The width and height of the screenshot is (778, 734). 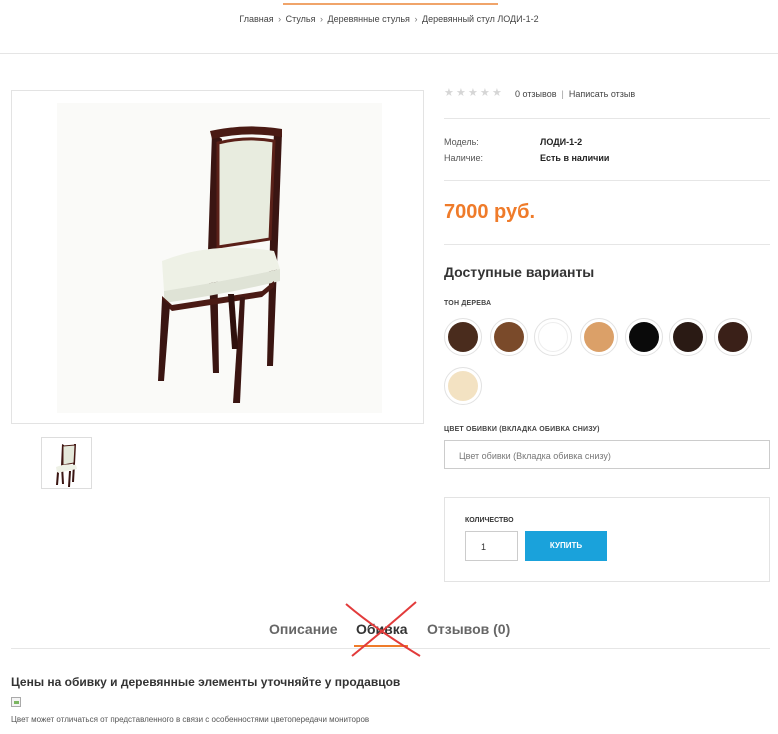 I want to click on purchase-box: КОЛИЧЕСТВО 1 КУПИТЬ, so click(x=607, y=539).